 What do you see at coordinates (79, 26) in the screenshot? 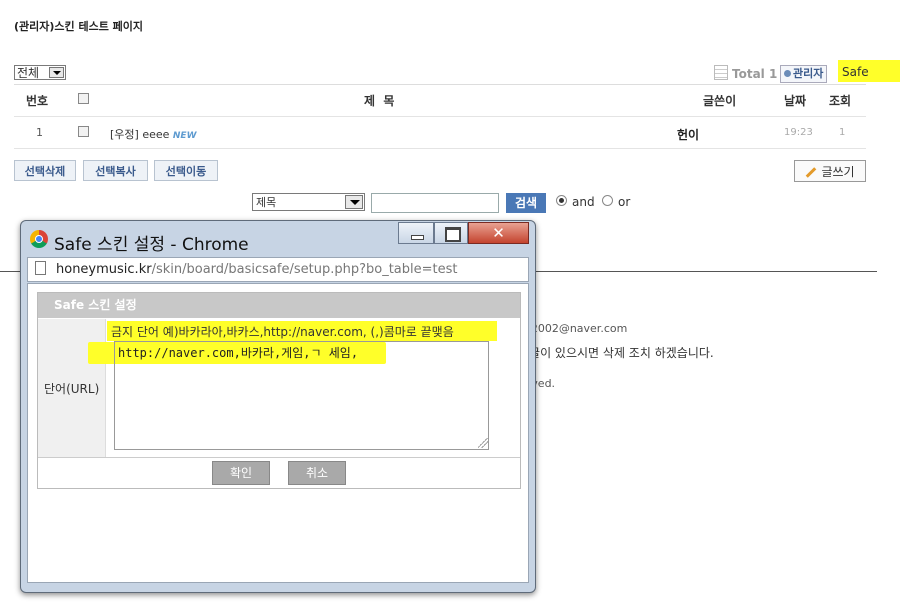
I see `page-title: (관리자)스킨 테스트 페이지` at bounding box center [79, 26].